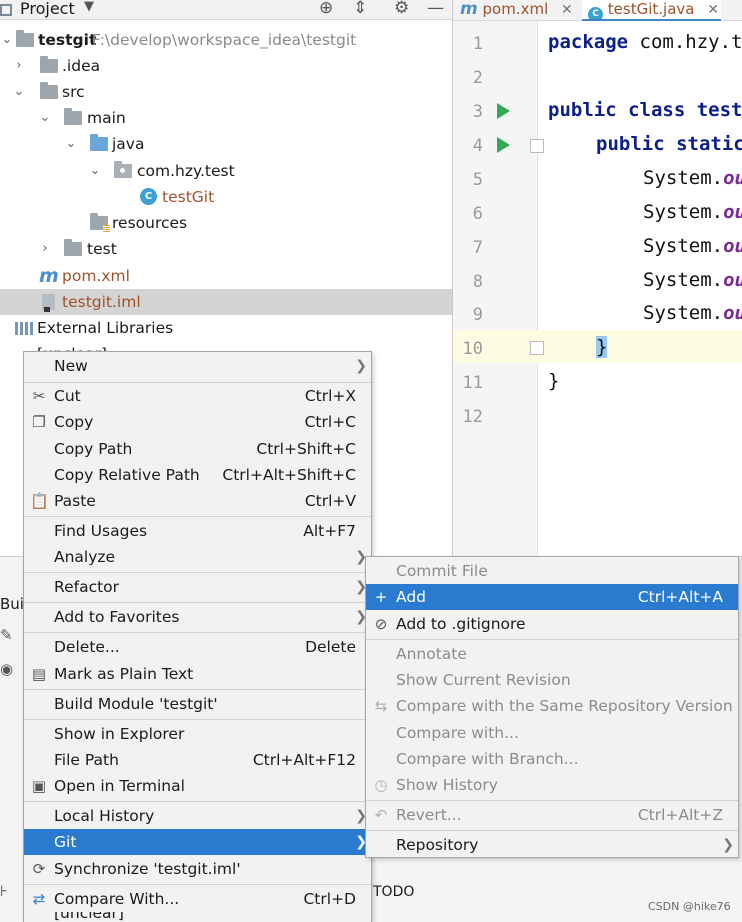  What do you see at coordinates (477, 214) in the screenshot?
I see `line-number: 6` at bounding box center [477, 214].